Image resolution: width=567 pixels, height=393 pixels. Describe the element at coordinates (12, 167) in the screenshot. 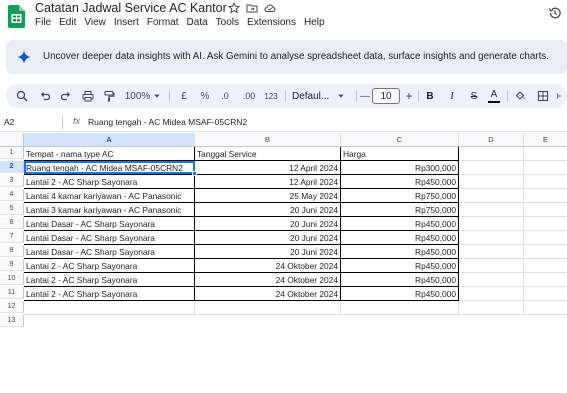

I see `row-header: 2` at that location.